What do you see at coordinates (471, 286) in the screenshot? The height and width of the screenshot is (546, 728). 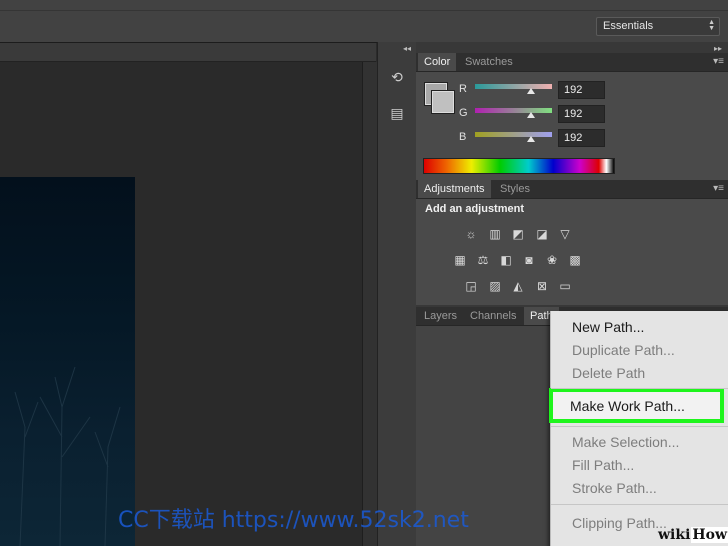 I see `invert-icon: ◲` at bounding box center [471, 286].